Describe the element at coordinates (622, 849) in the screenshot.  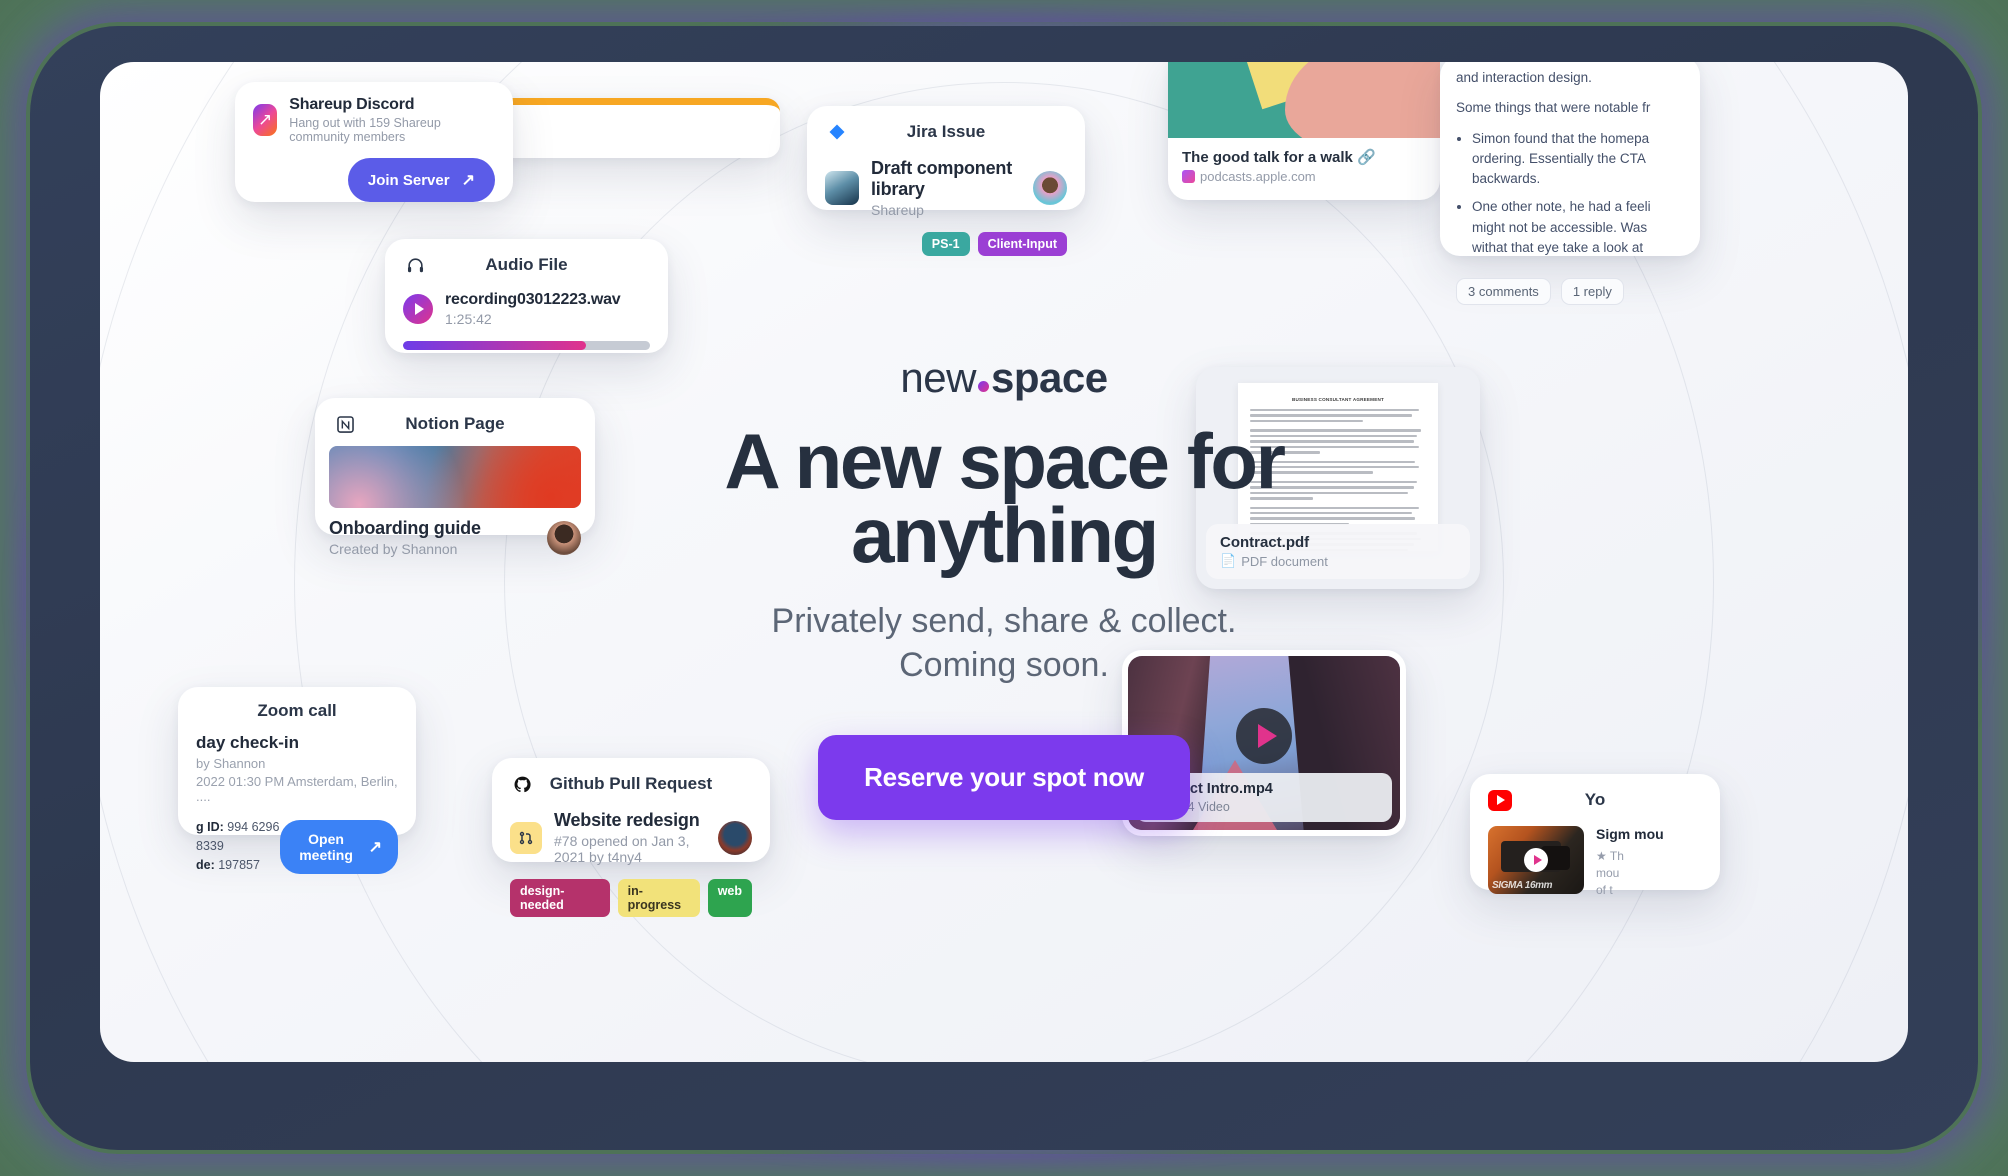
I see `github-pr-meta: #78 opened on Jan 3, 2021 by t4ny4` at that location.